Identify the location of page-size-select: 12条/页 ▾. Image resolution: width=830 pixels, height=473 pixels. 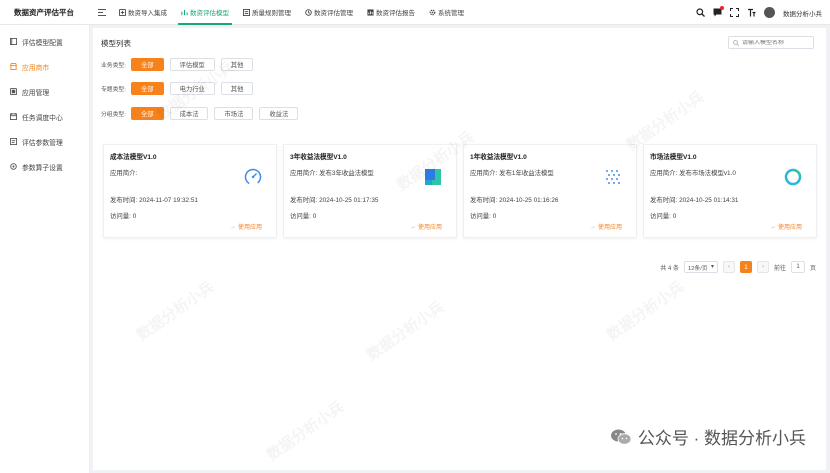
(700, 267).